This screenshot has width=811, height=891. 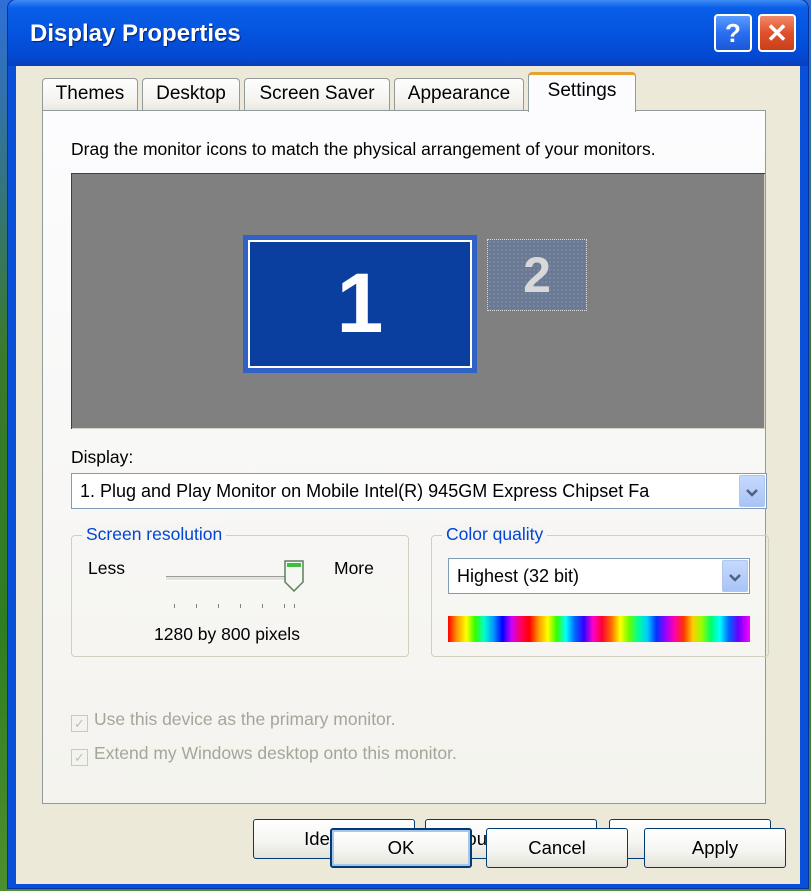 I want to click on window-title: Display Properties, so click(x=135, y=33).